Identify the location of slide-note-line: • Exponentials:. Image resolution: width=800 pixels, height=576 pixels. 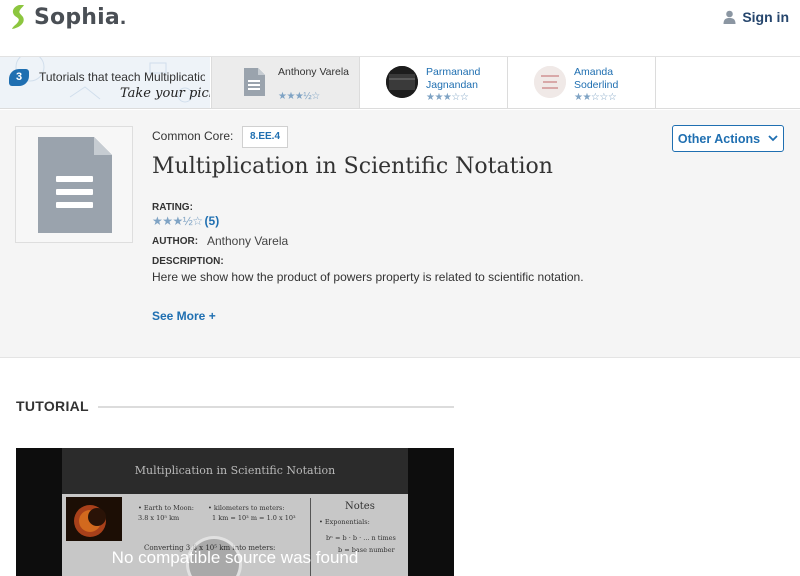
(344, 522).